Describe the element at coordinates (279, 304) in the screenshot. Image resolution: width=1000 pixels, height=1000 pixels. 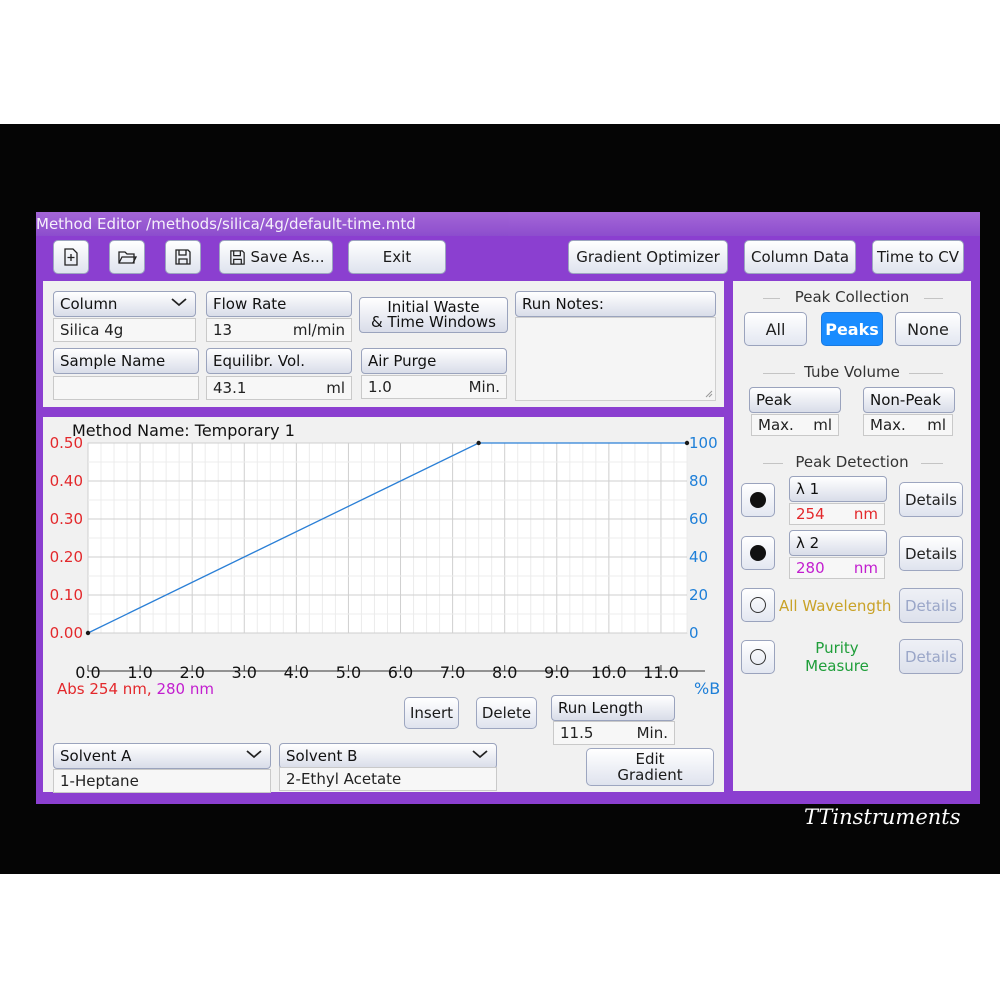
I see `flow-rate-label: Flow Rate` at that location.